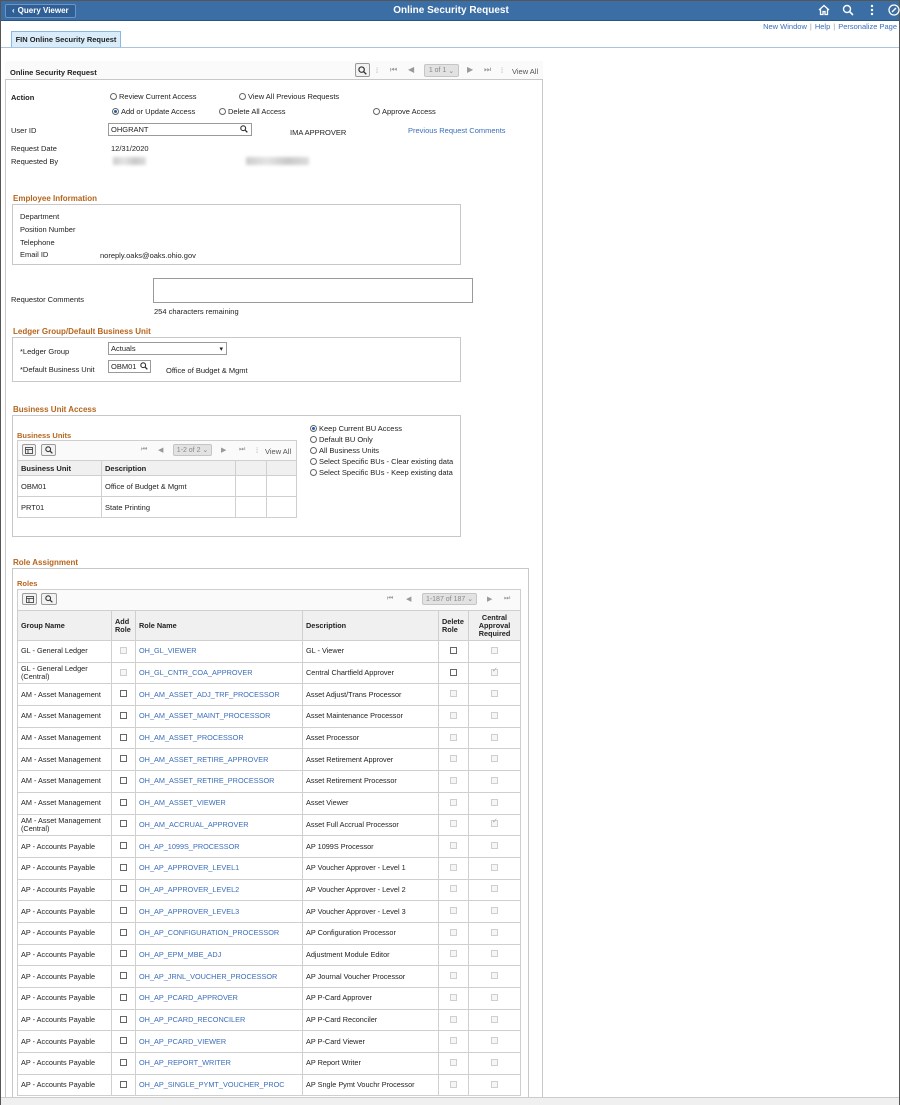 Image resolution: width=900 pixels, height=1105 pixels. I want to click on role-name-link: OH_AM_ASSET_RETIRE_APPROVER, so click(203, 759).